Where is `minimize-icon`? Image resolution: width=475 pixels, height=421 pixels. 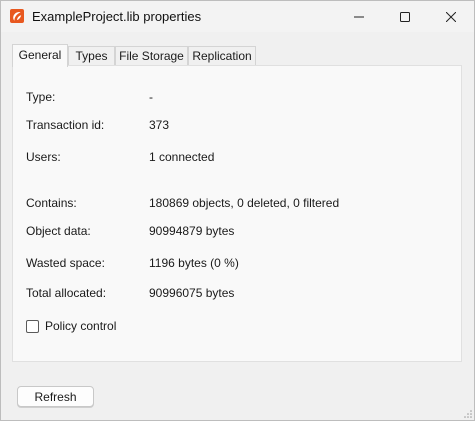
minimize-icon is located at coordinates (359, 16).